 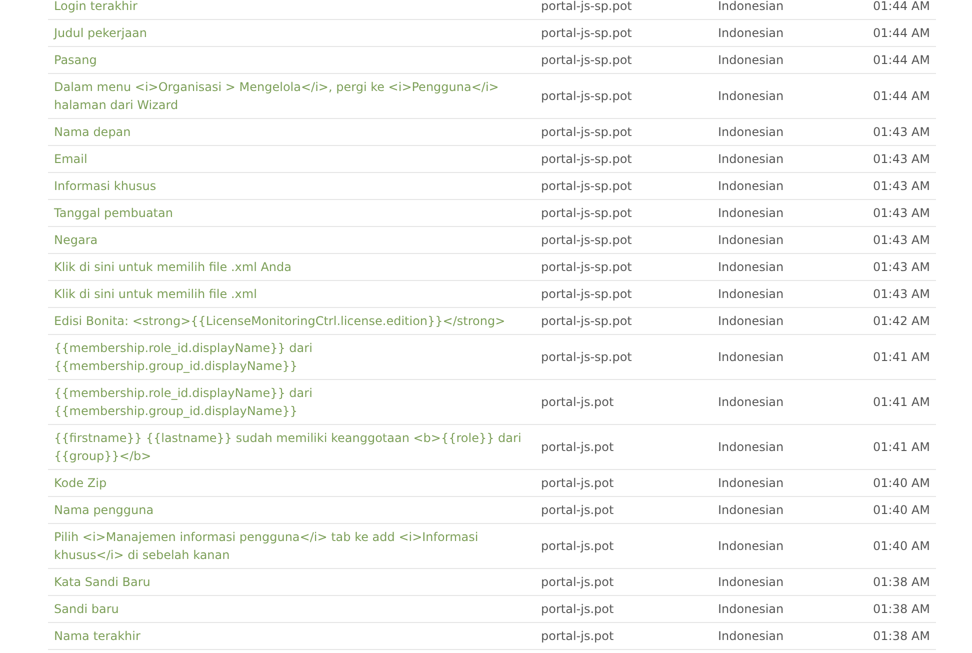 I want to click on string-link: Edisi Bonita: <strong>{{LicenseMonitoringCtrl.license.edition}}</strong>, so click(x=291, y=321).